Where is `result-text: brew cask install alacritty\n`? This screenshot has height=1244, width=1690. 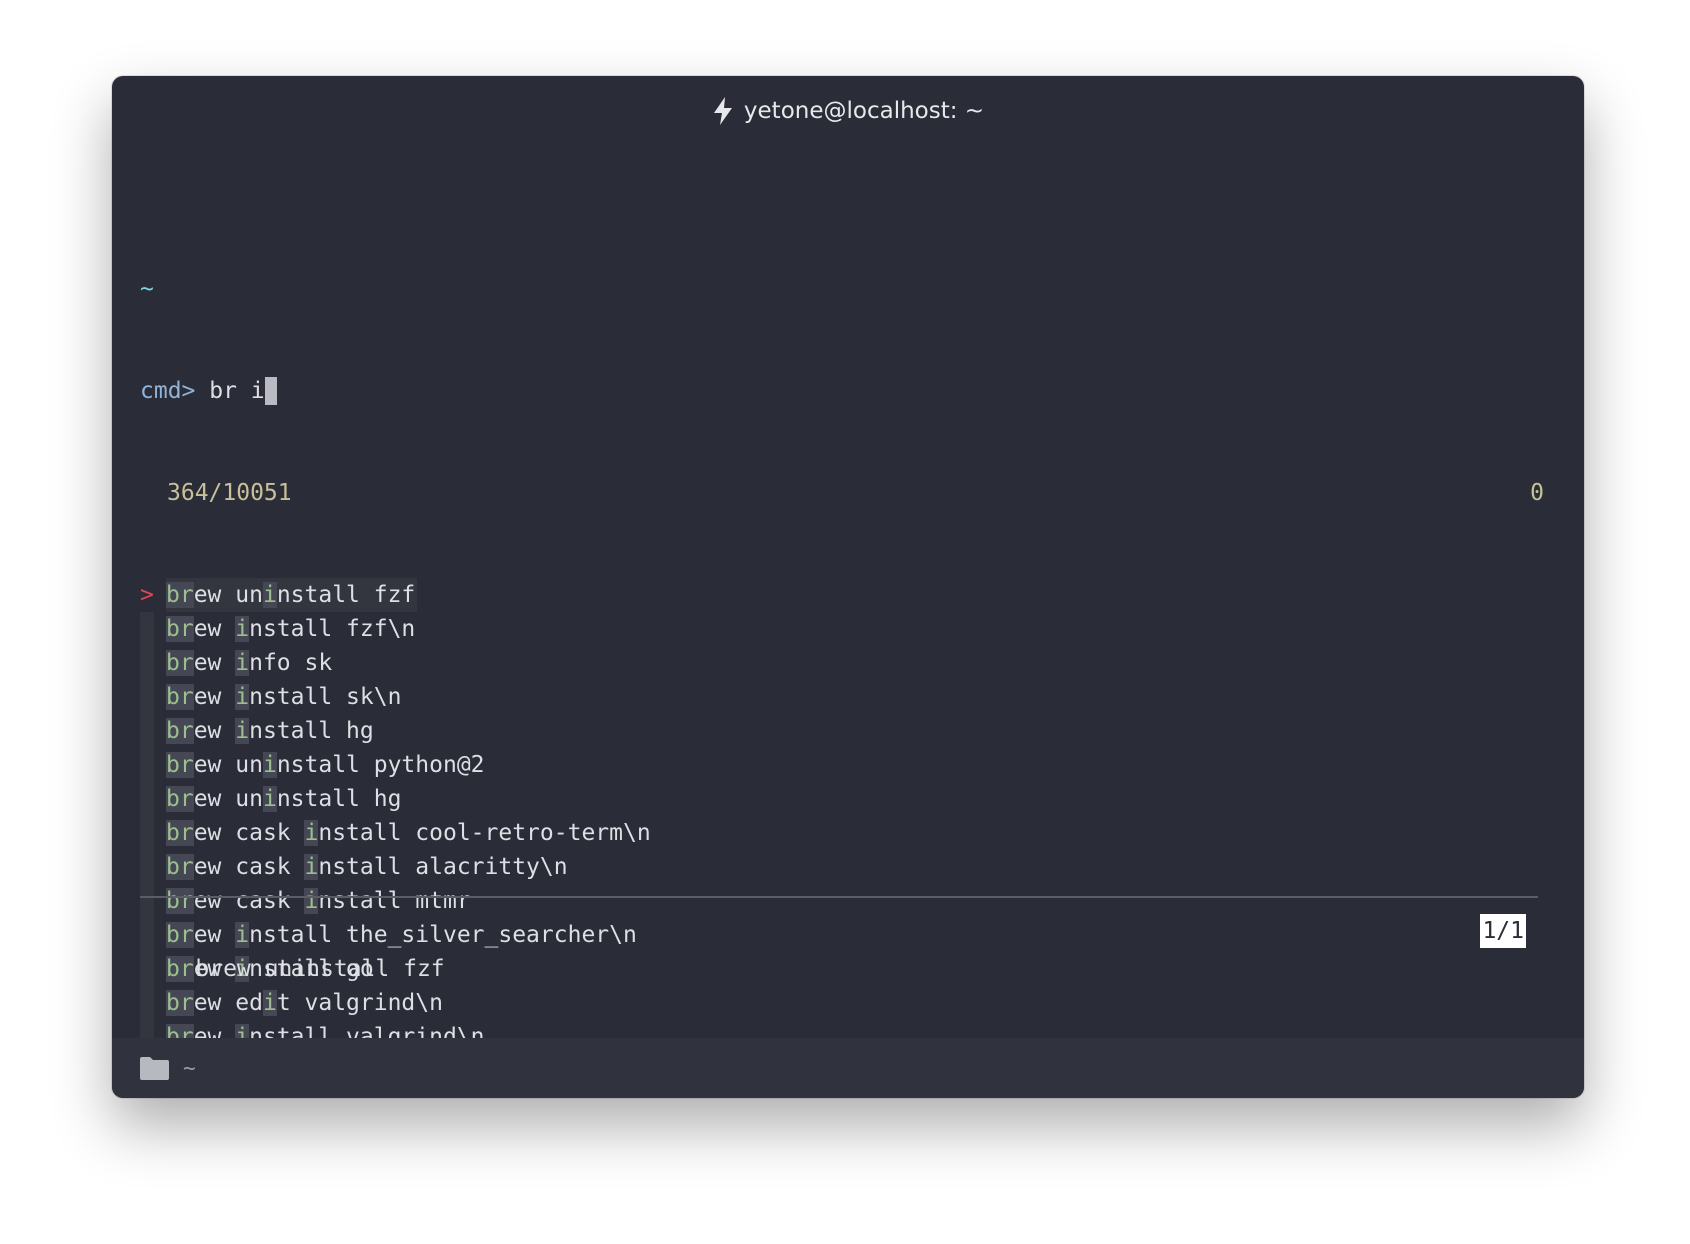 result-text: brew cask install alacritty\n is located at coordinates (367, 867).